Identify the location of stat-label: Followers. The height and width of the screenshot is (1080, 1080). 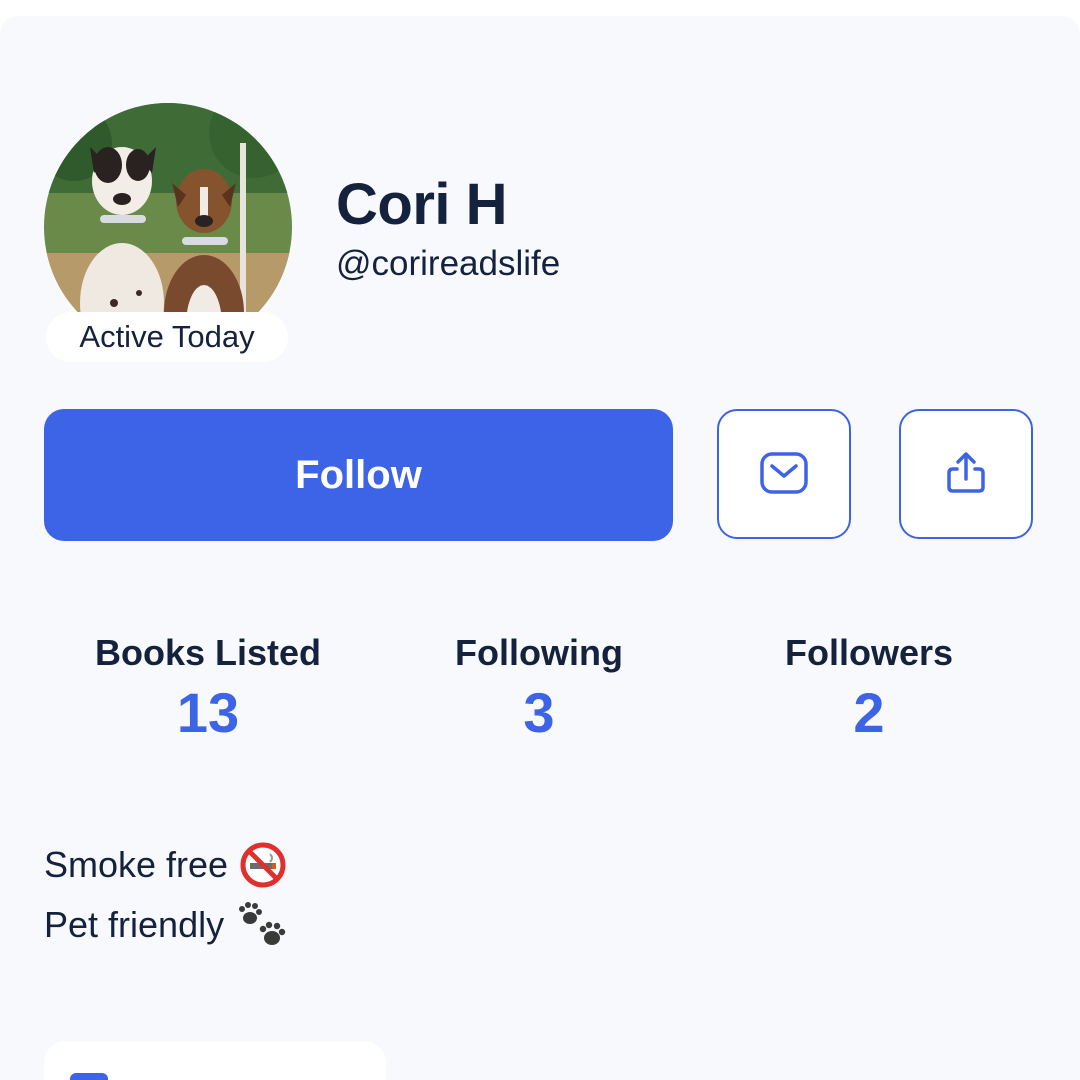
(869, 652).